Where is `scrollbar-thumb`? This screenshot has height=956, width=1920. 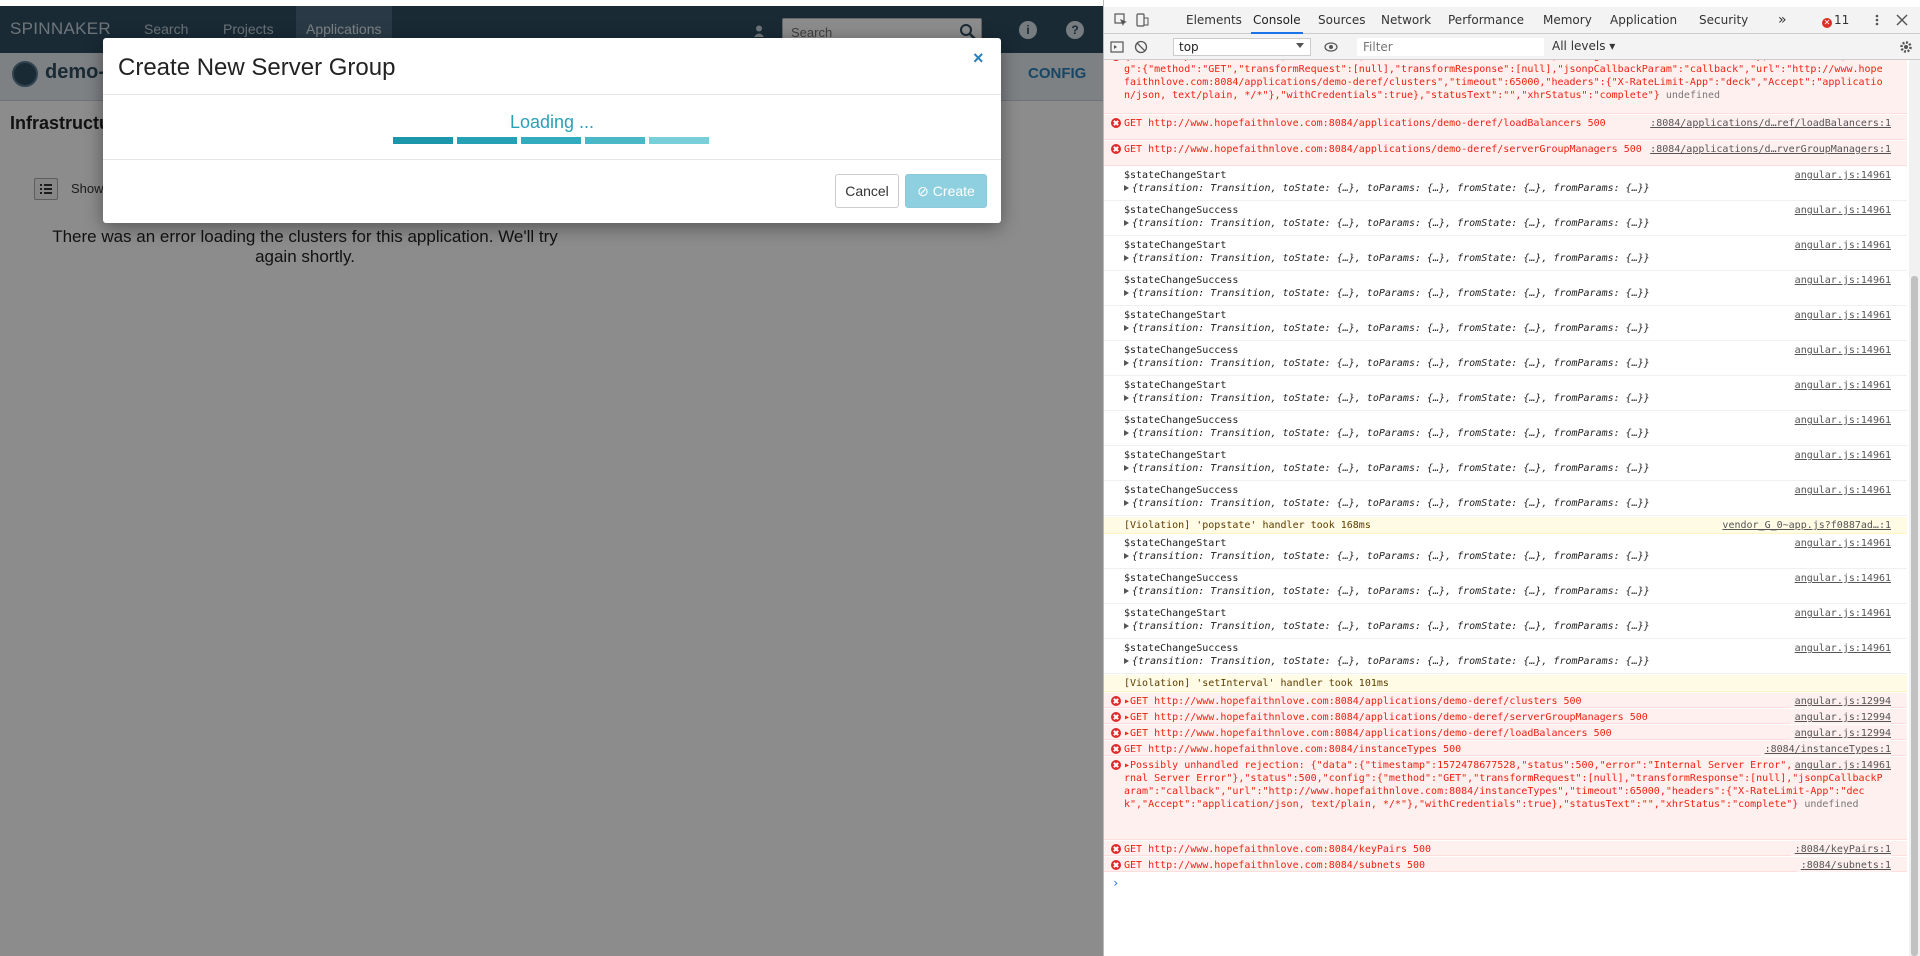 scrollbar-thumb is located at coordinates (1914, 616).